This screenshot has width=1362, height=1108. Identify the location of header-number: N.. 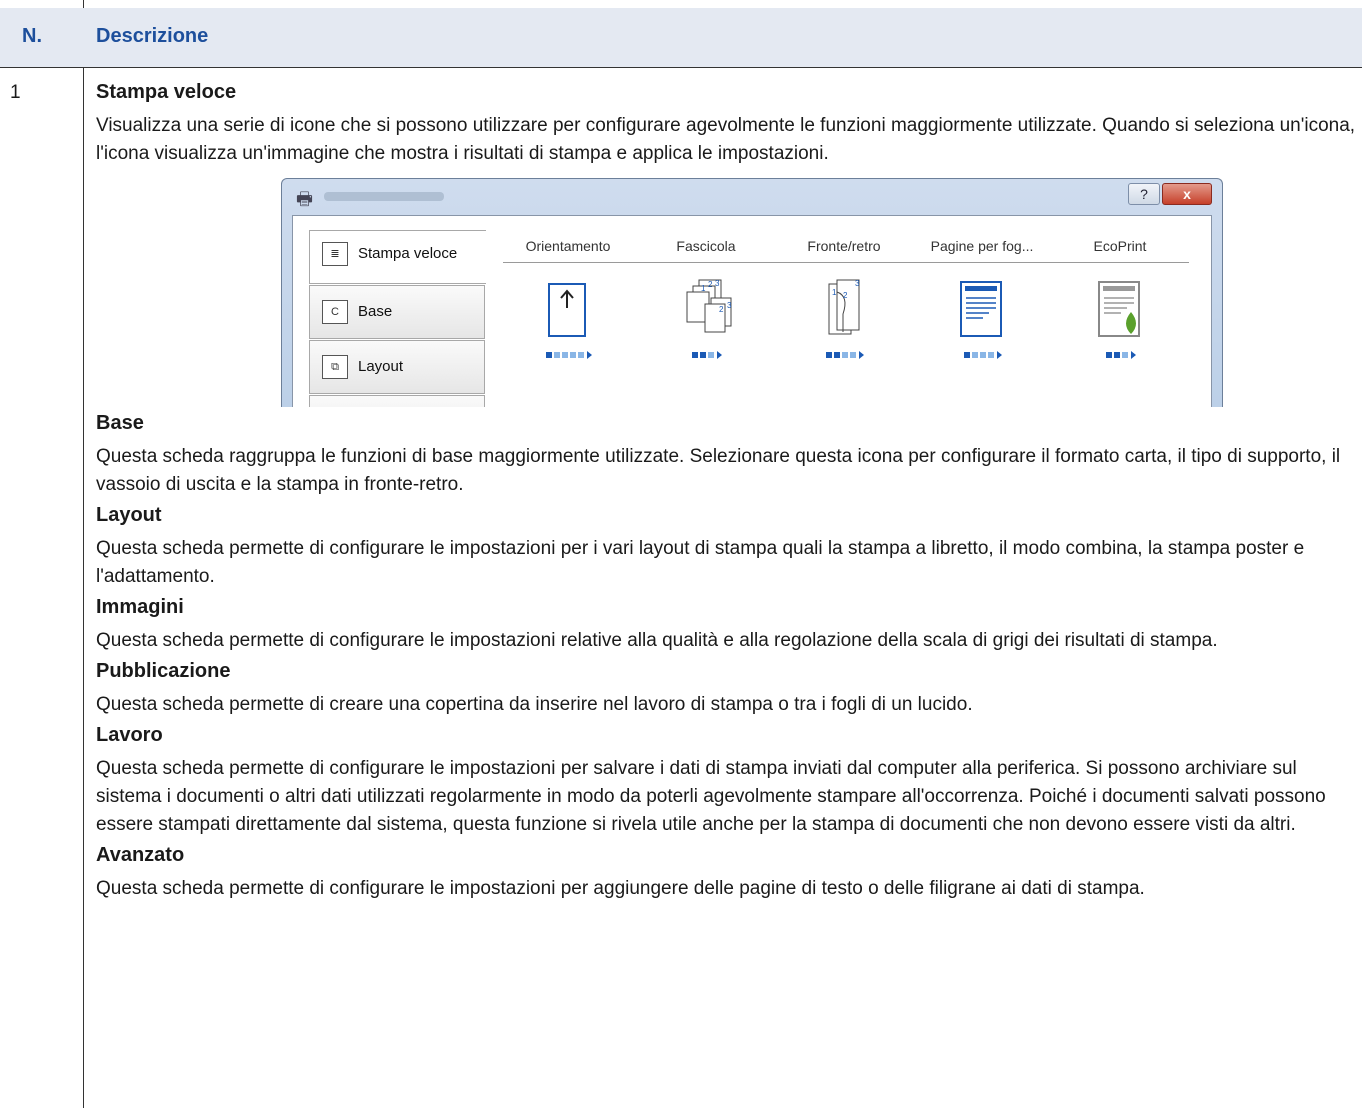
(32, 36).